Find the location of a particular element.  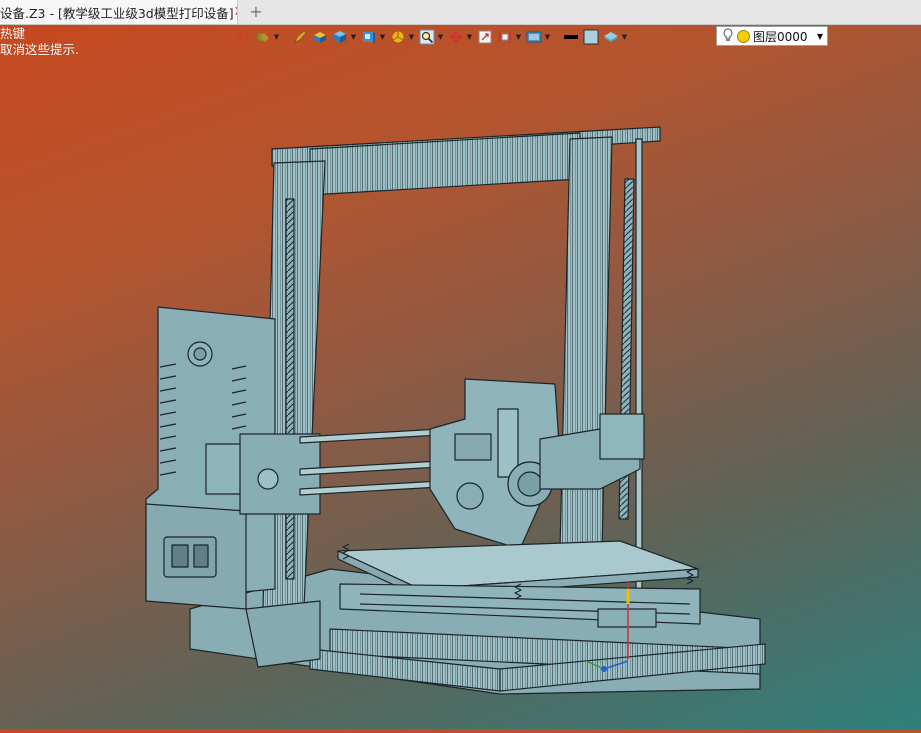

layer-visibility-button: ▼ is located at coordinates (615, 37).